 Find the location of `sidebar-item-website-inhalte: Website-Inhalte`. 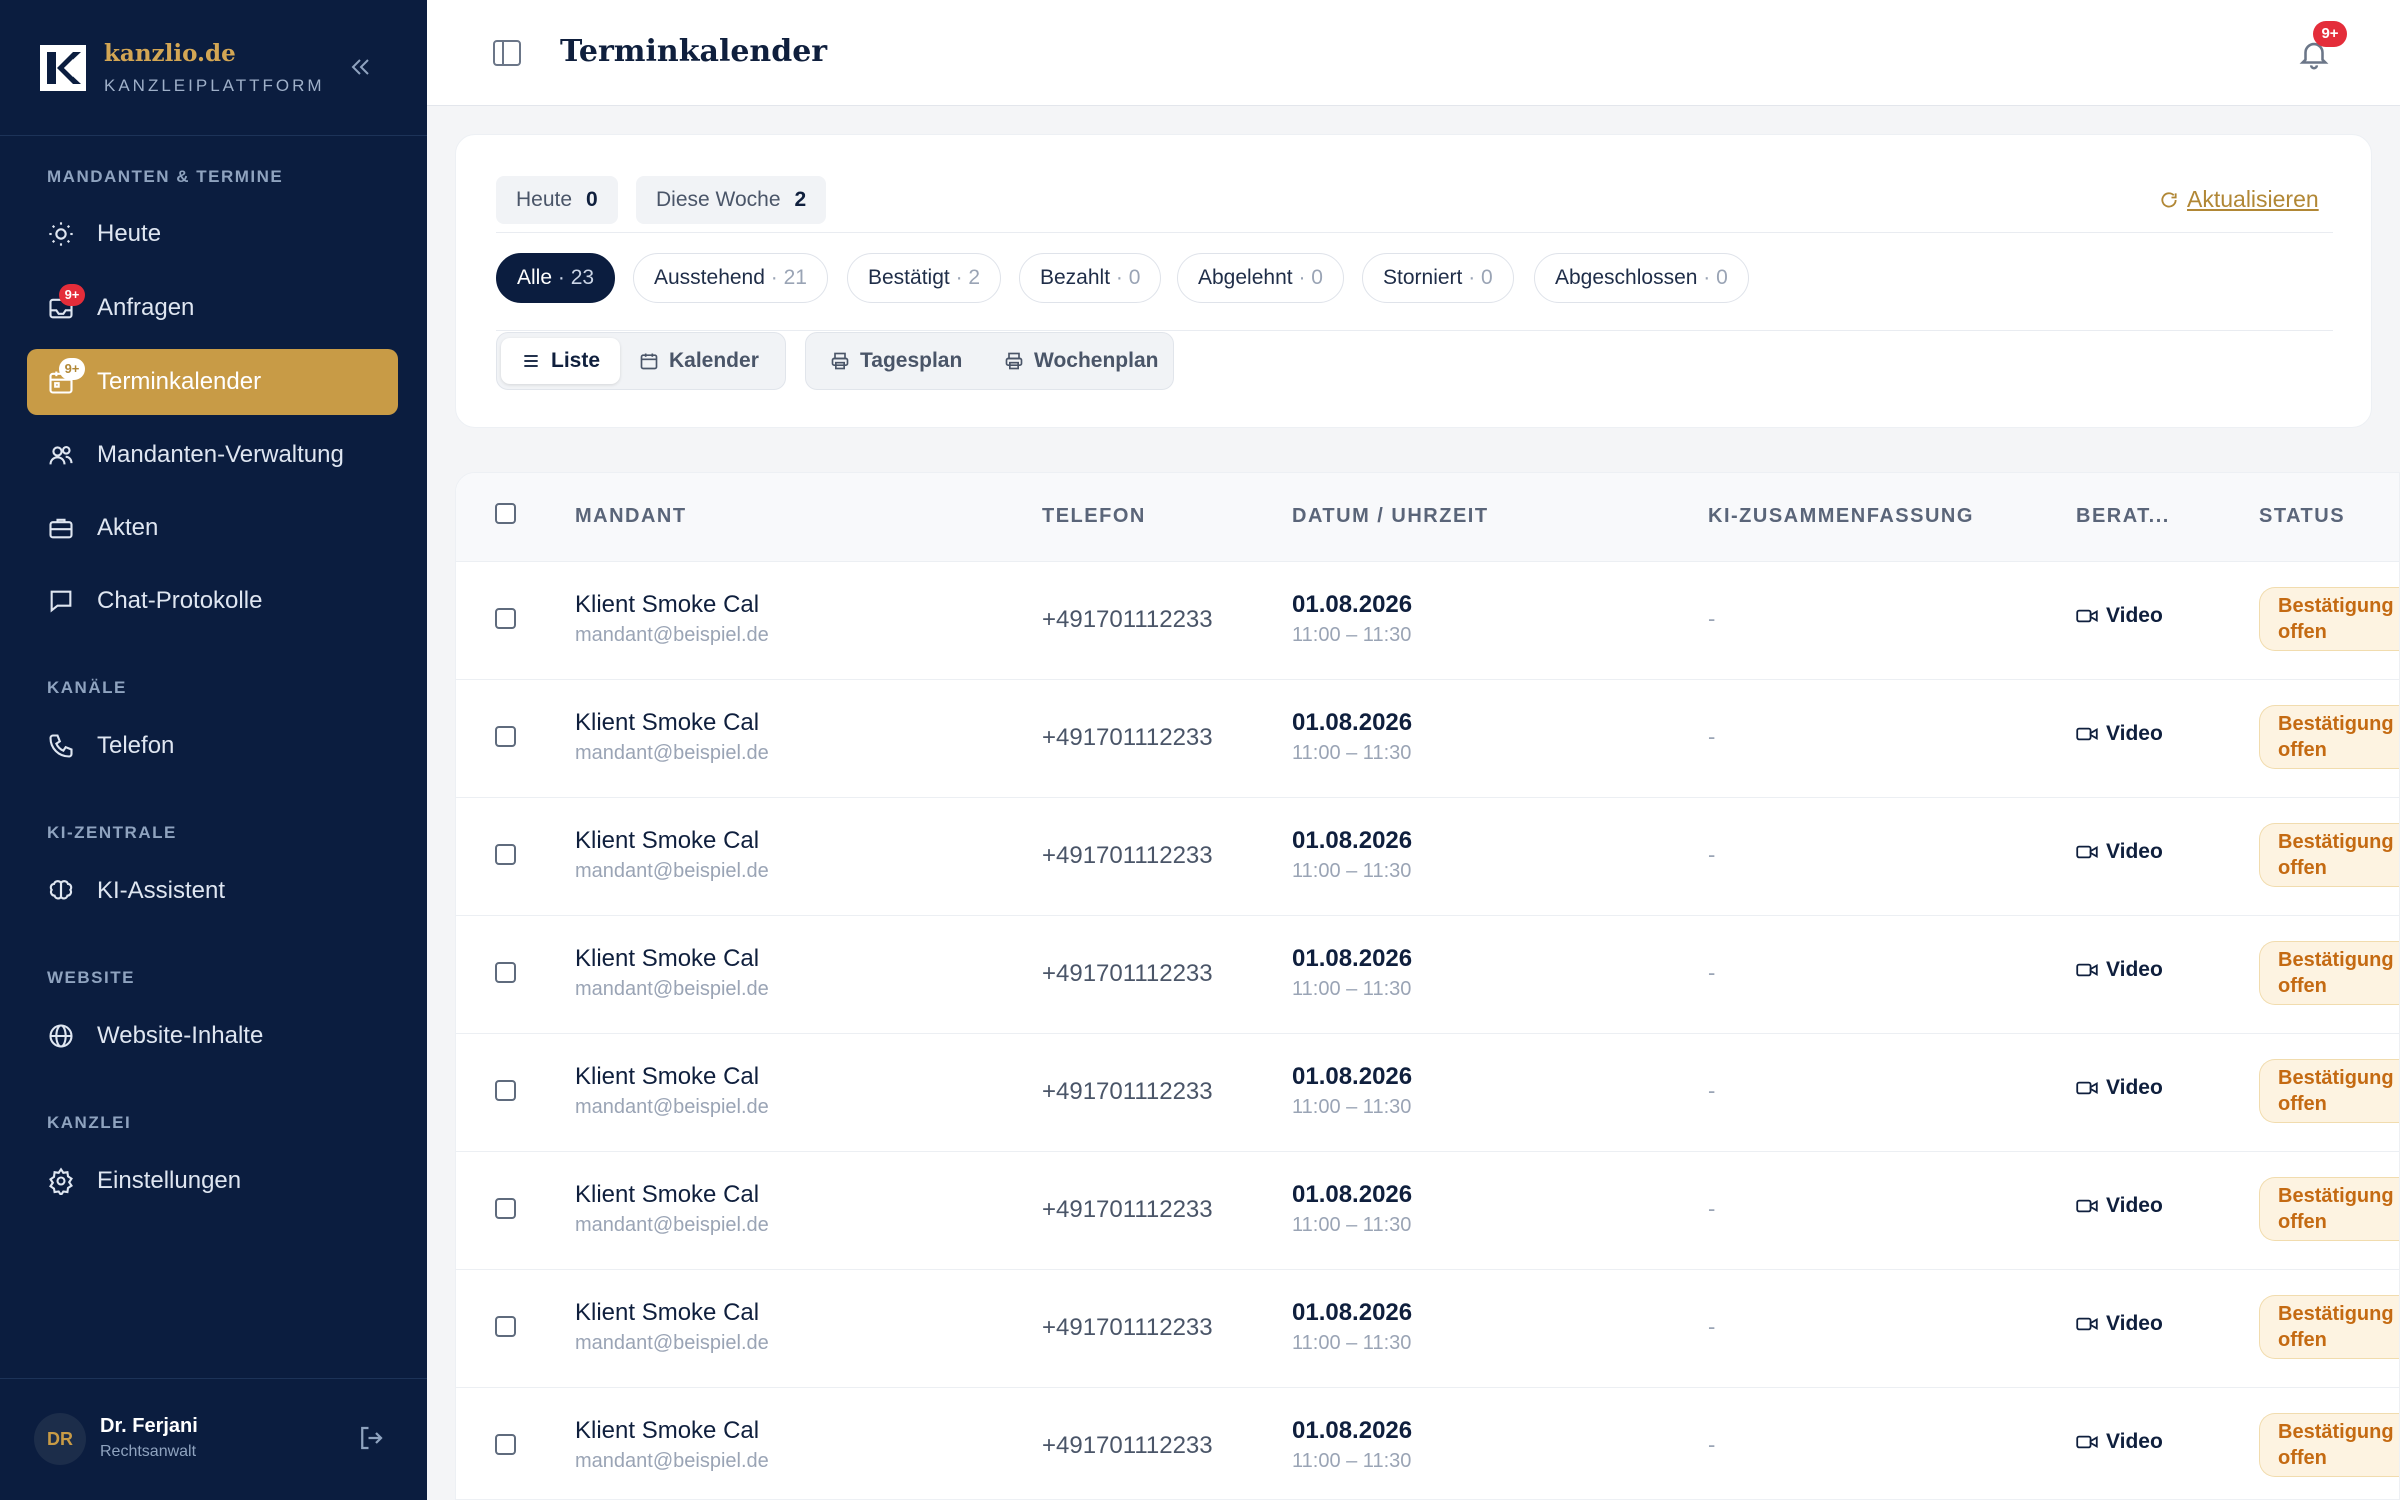

sidebar-item-website-inhalte: Website-Inhalte is located at coordinates (212, 1036).